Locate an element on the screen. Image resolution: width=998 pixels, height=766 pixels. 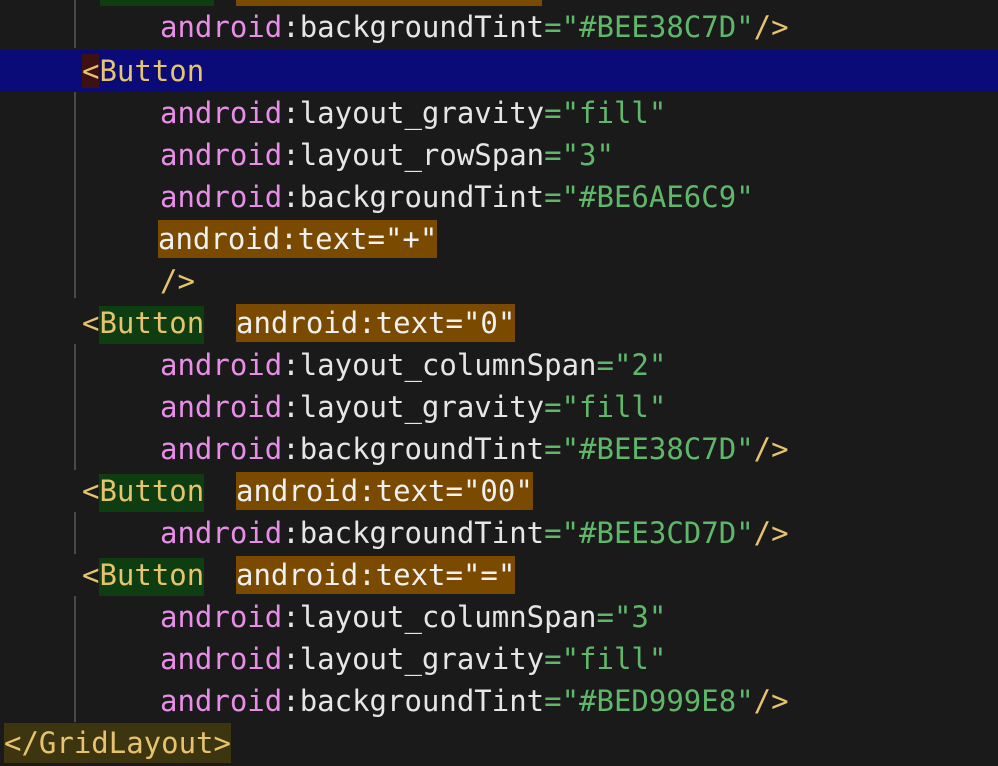
attribute-name: layout_rowSpan is located at coordinates (422, 155).